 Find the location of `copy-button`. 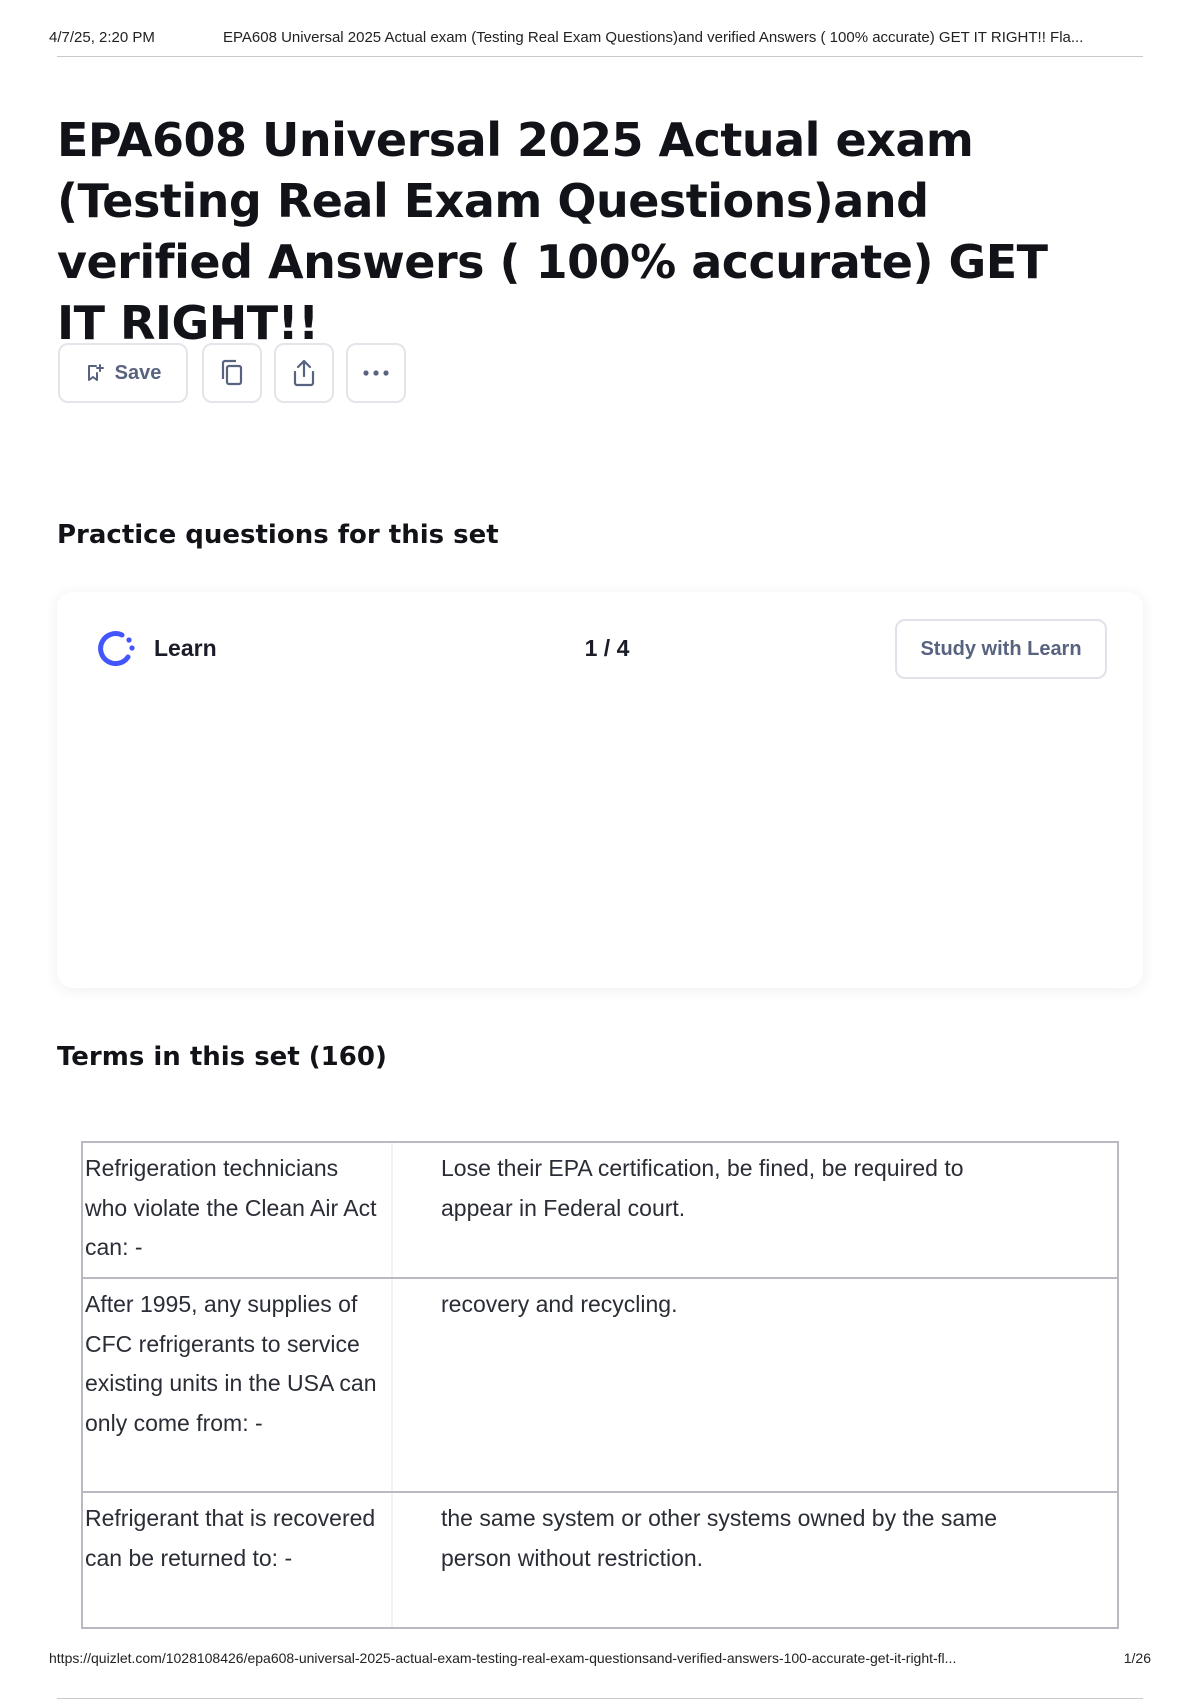

copy-button is located at coordinates (232, 373).